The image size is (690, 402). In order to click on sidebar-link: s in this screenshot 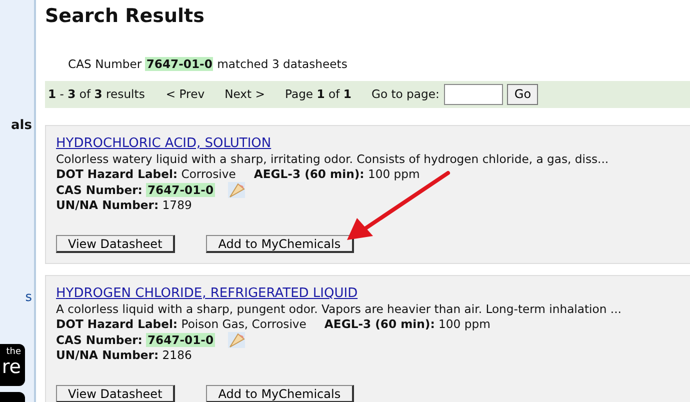, I will do `click(28, 297)`.